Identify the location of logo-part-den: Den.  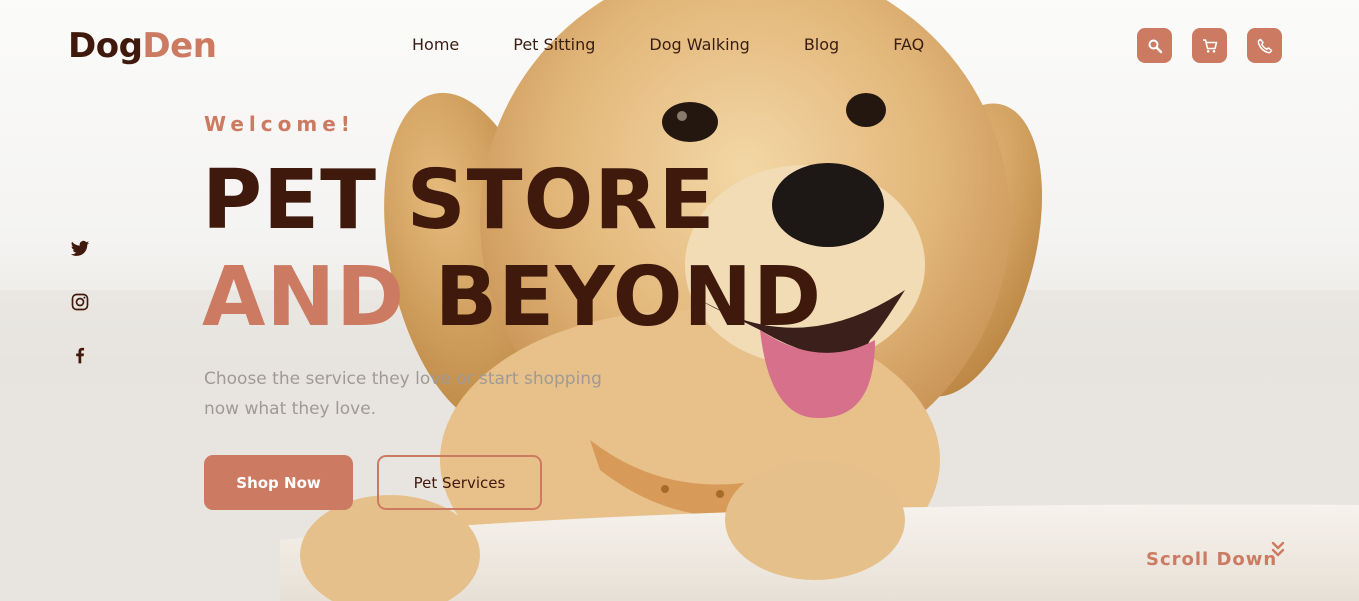
(179, 46).